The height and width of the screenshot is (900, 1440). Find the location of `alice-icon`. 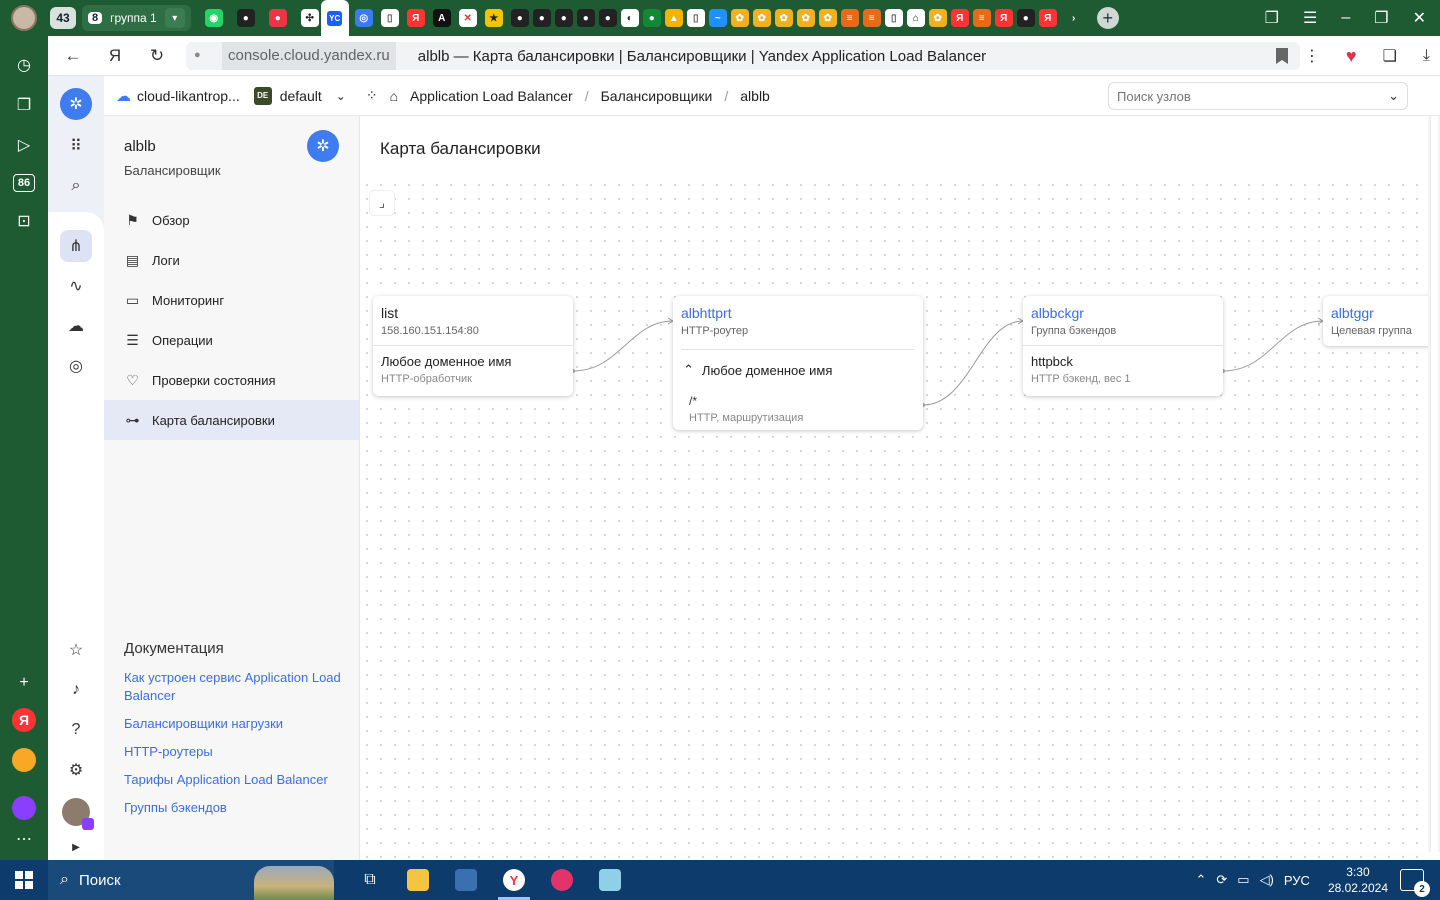

alice-icon is located at coordinates (24, 808).